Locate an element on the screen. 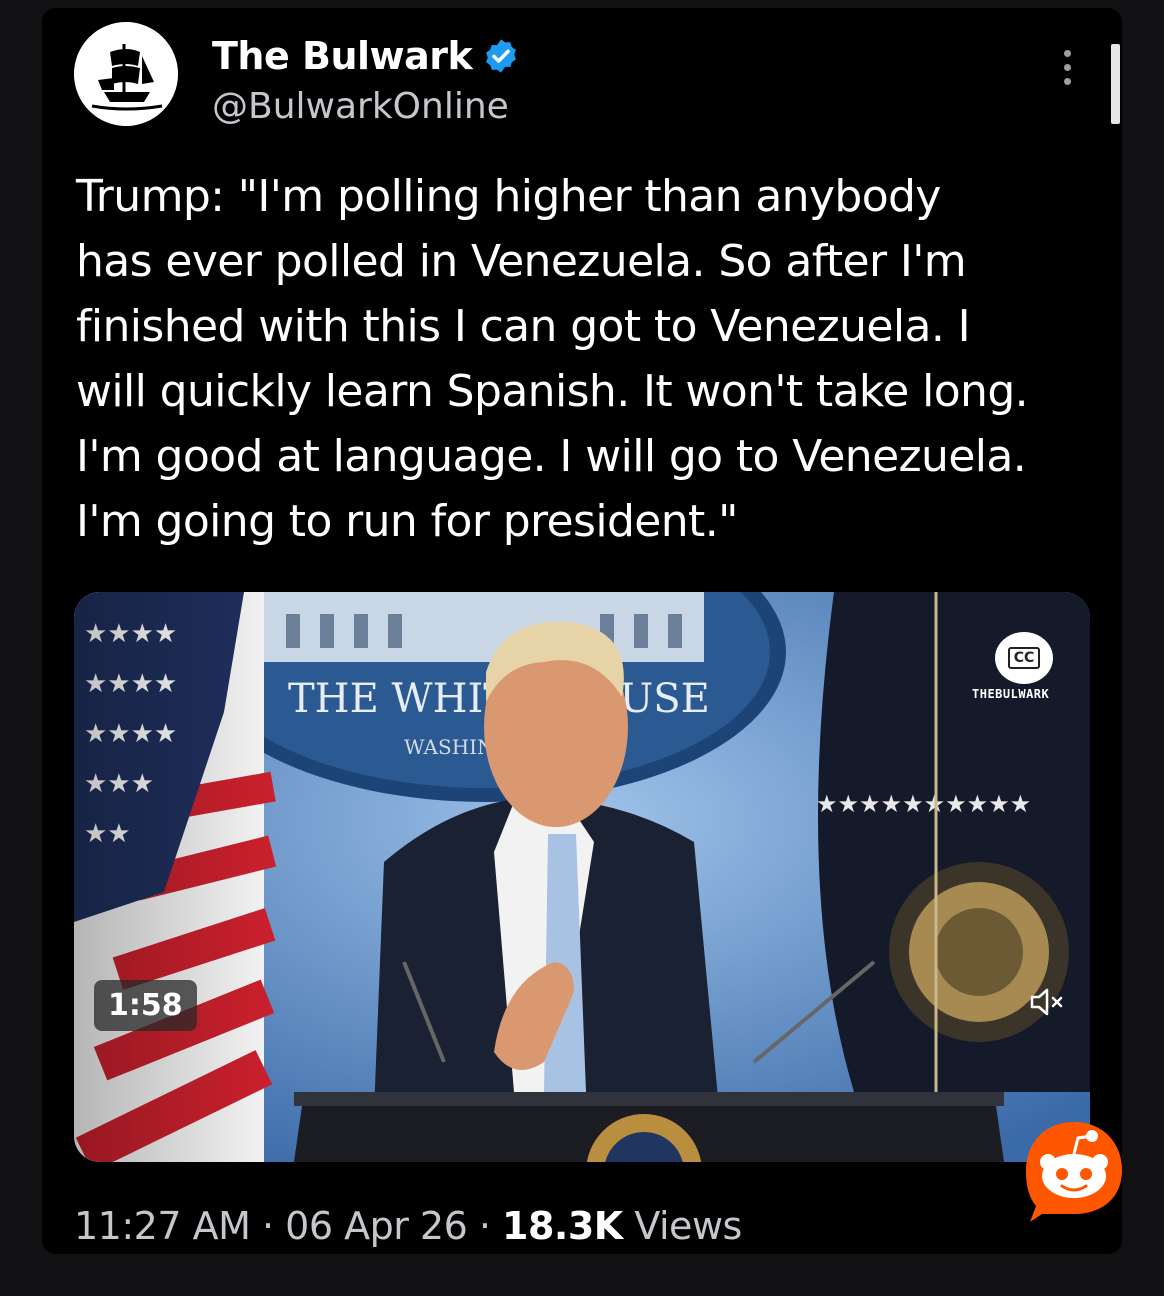  reddit-snoo-icon is located at coordinates (1074, 1172).